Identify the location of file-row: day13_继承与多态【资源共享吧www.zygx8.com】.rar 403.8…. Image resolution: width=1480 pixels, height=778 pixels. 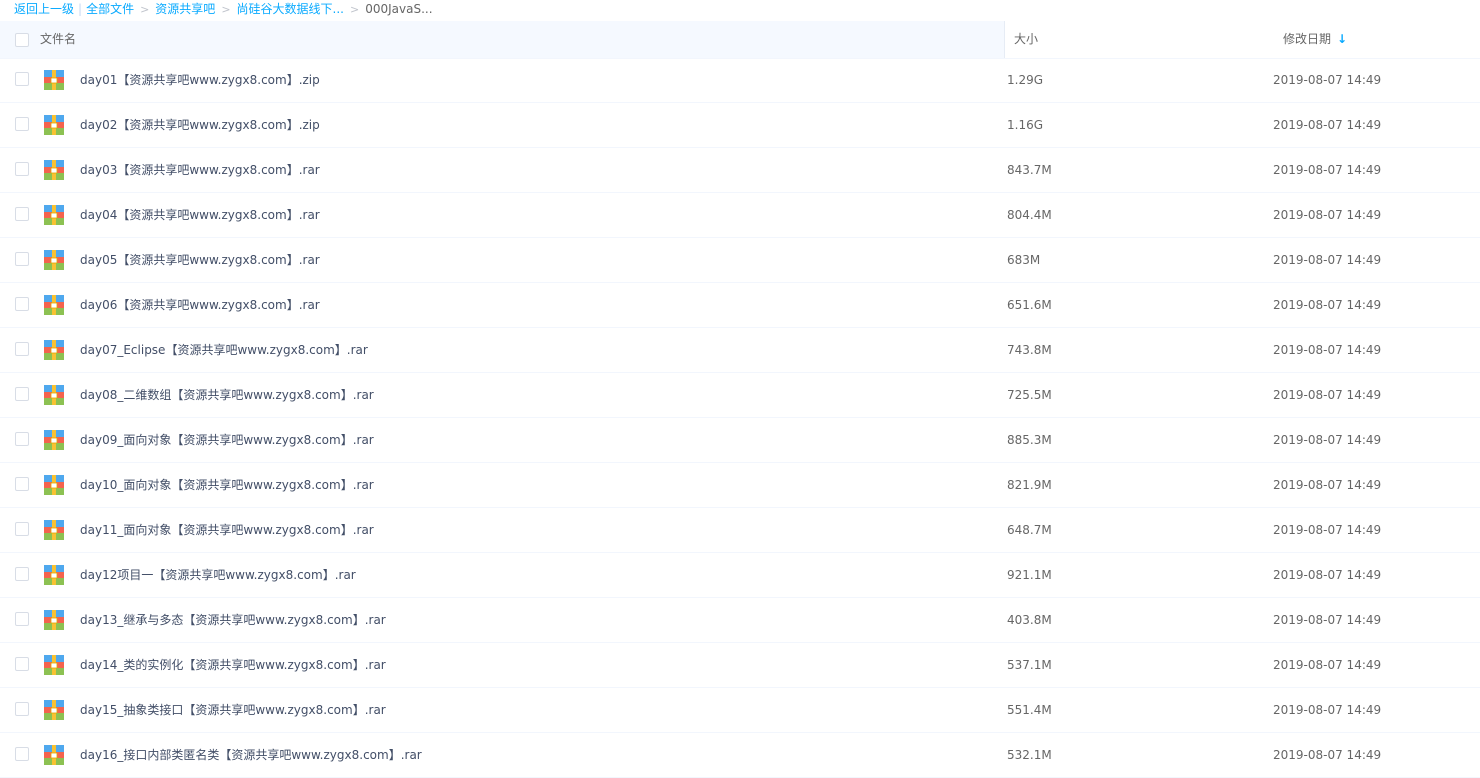
(740, 620).